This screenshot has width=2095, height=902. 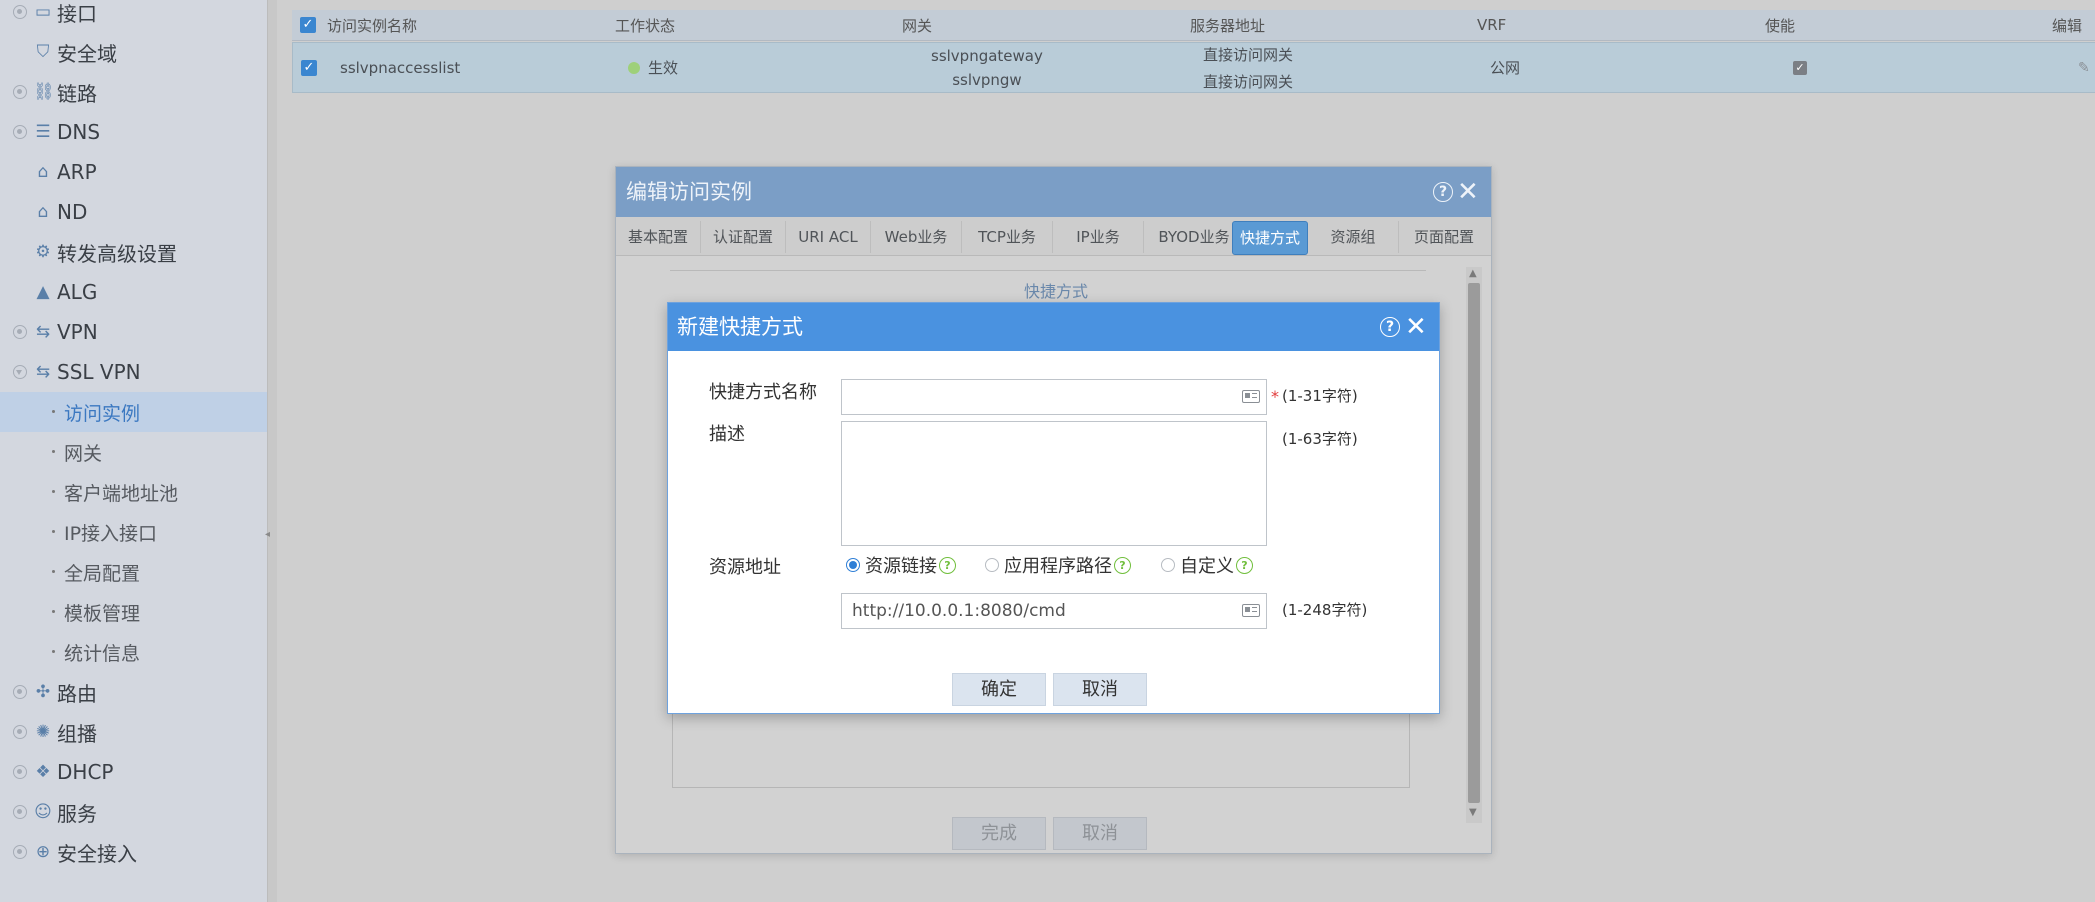 I want to click on scroll-thumb, so click(x=1474, y=543).